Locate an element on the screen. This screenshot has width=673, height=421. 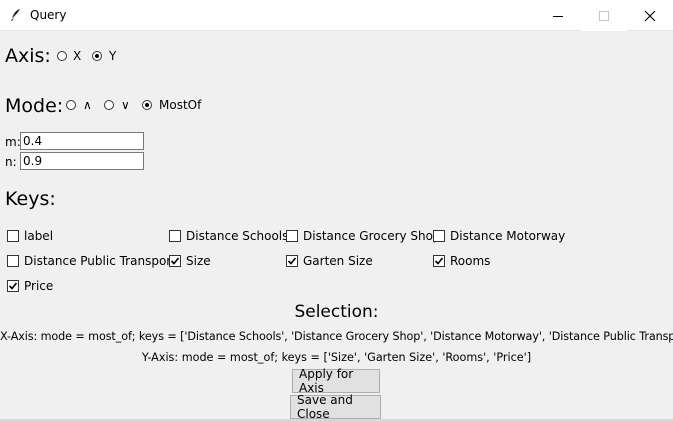
key-label-distance-grocery-shop: Distance Grocery Shop is located at coordinates (372, 236).